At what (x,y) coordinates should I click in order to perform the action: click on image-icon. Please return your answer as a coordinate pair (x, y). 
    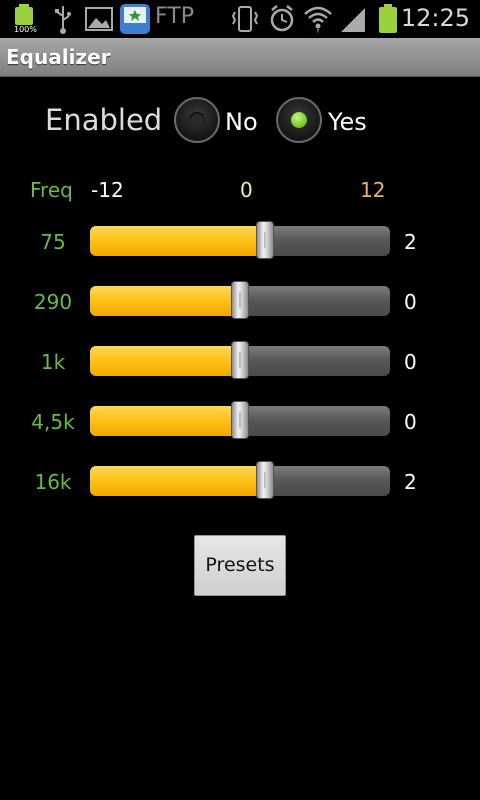
    Looking at the image, I should click on (99, 19).